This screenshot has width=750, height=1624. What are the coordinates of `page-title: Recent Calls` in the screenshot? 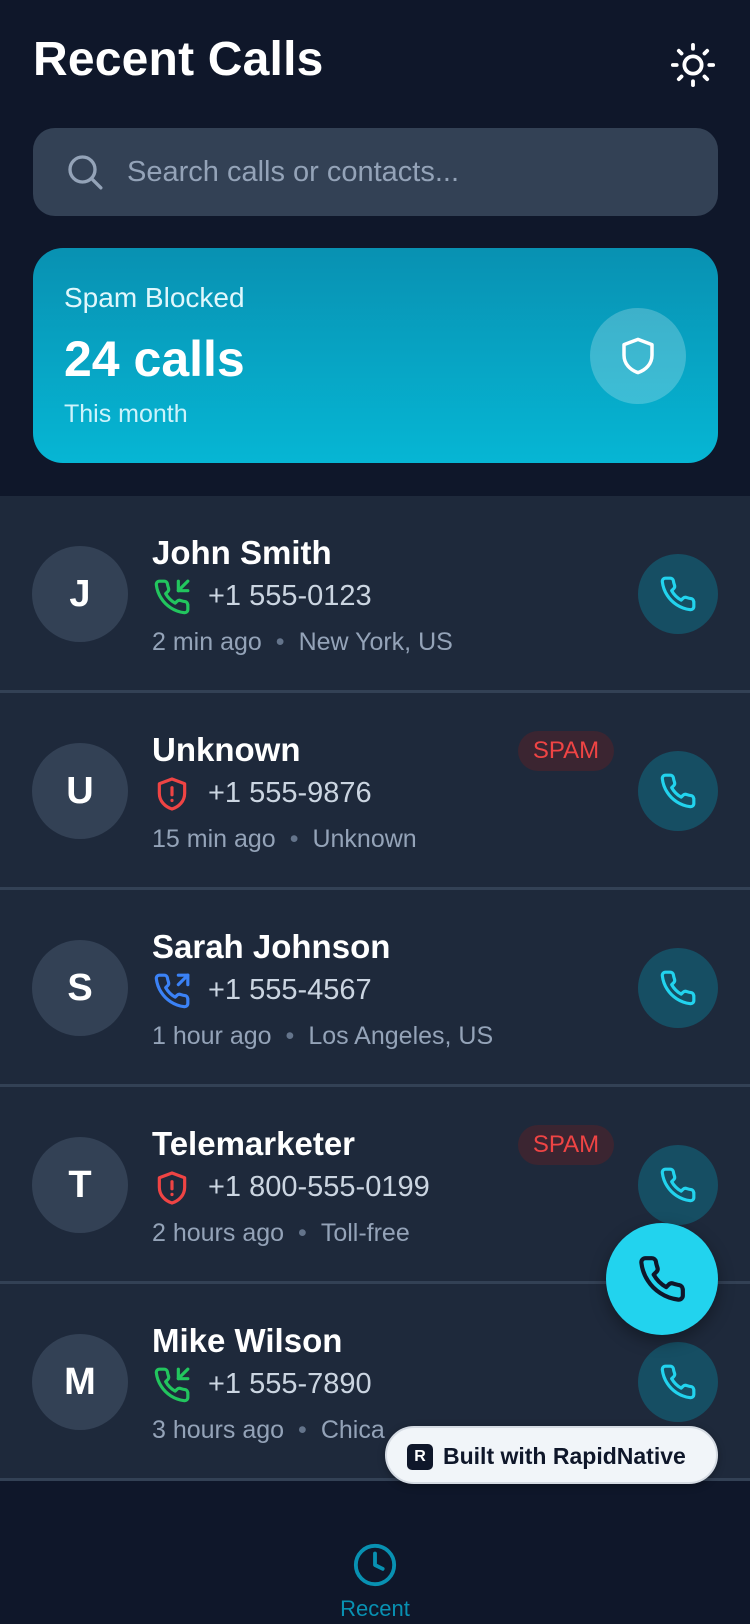 It's located at (178, 59).